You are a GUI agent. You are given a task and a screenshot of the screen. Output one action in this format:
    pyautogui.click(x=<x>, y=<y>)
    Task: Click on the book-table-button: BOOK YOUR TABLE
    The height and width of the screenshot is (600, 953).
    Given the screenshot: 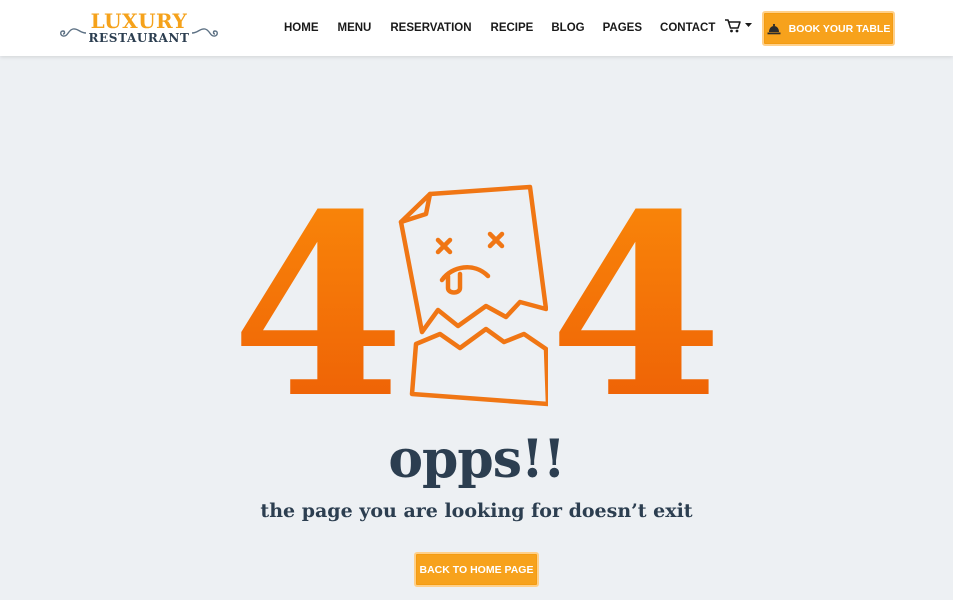 What is the action you would take?
    pyautogui.click(x=828, y=28)
    